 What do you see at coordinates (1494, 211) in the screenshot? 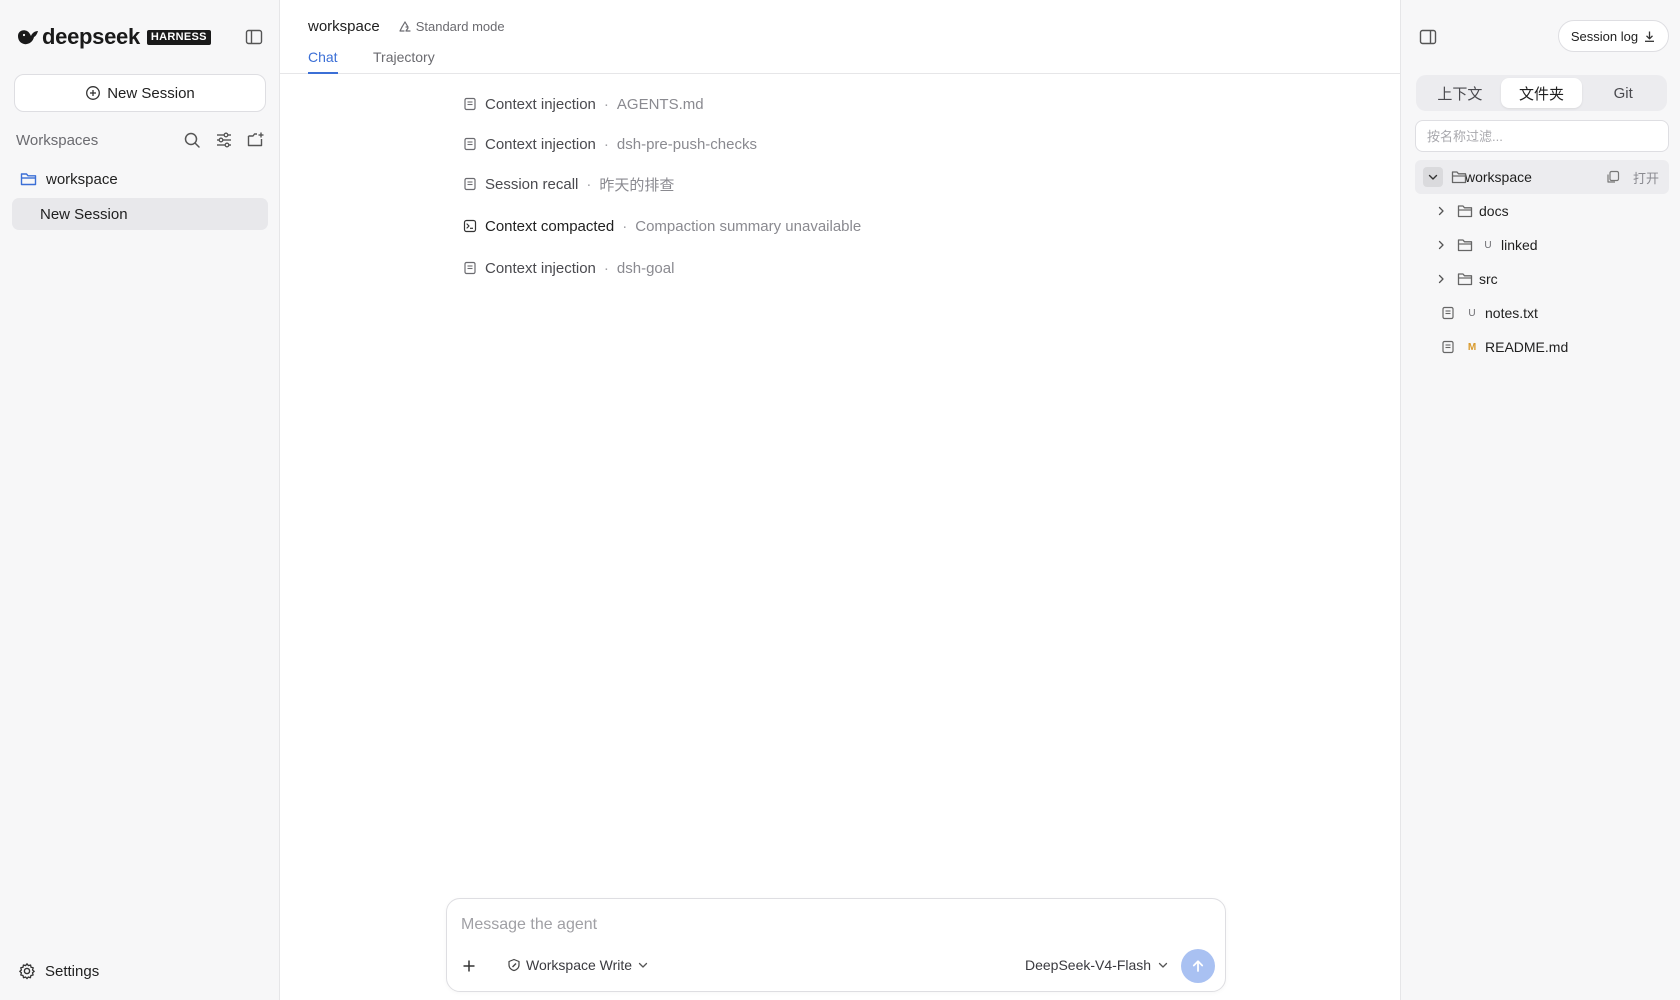
I see `tree-item-label: docs` at bounding box center [1494, 211].